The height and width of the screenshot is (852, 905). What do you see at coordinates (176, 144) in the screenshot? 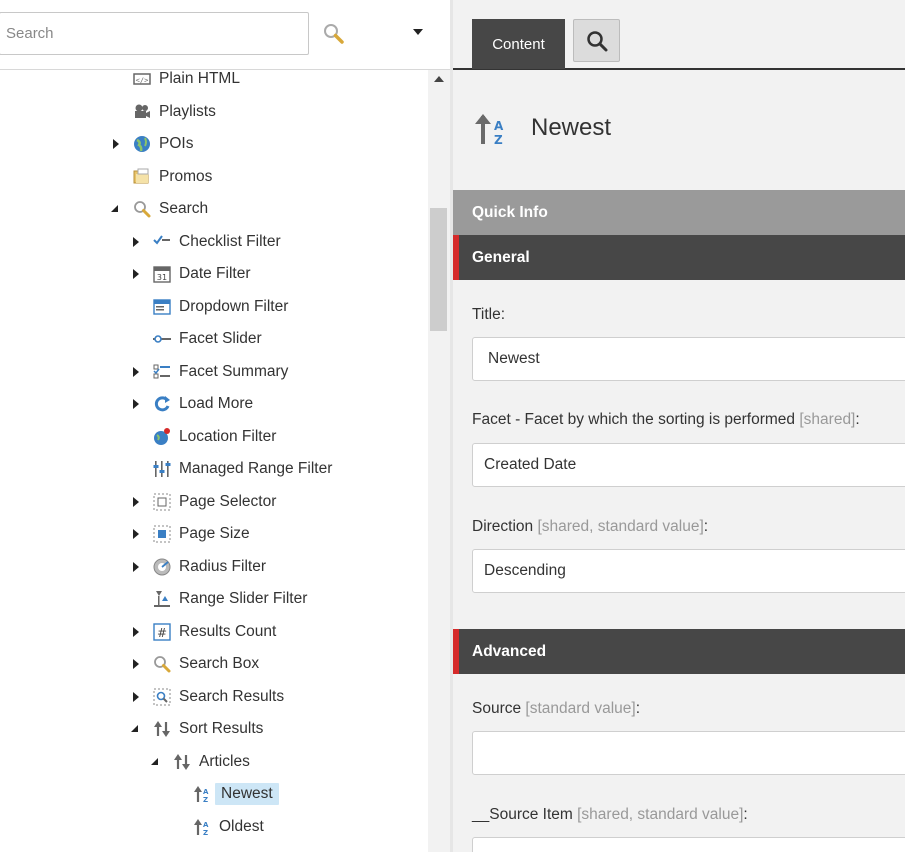
I see `tree-node-label: POIs` at bounding box center [176, 144].